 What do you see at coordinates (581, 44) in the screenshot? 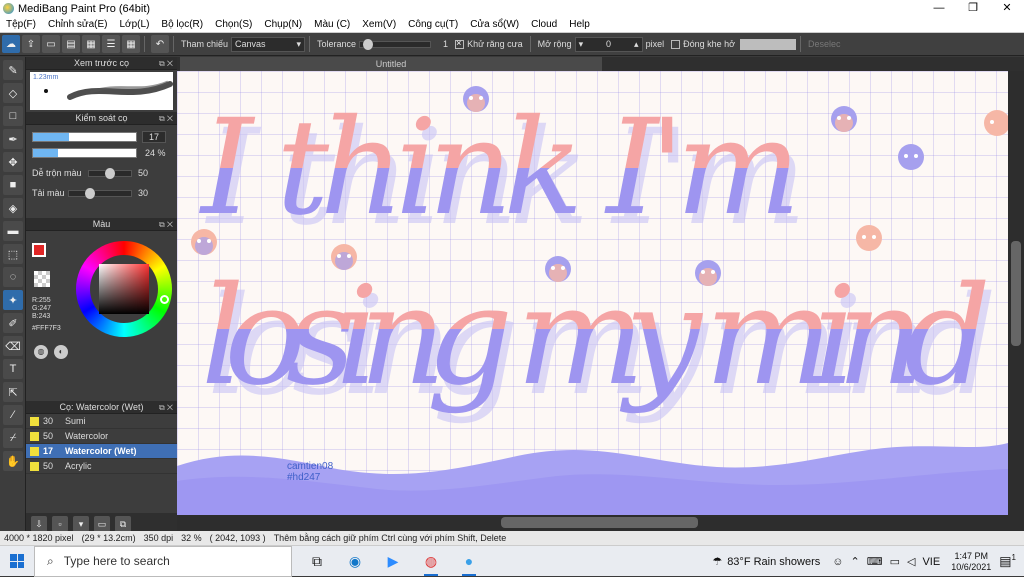
I see `chevron-down-icon: ▾` at bounding box center [581, 44].